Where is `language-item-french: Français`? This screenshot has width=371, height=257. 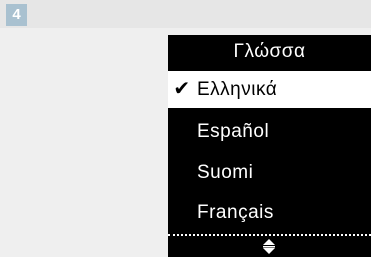 language-item-french: Français is located at coordinates (269, 212).